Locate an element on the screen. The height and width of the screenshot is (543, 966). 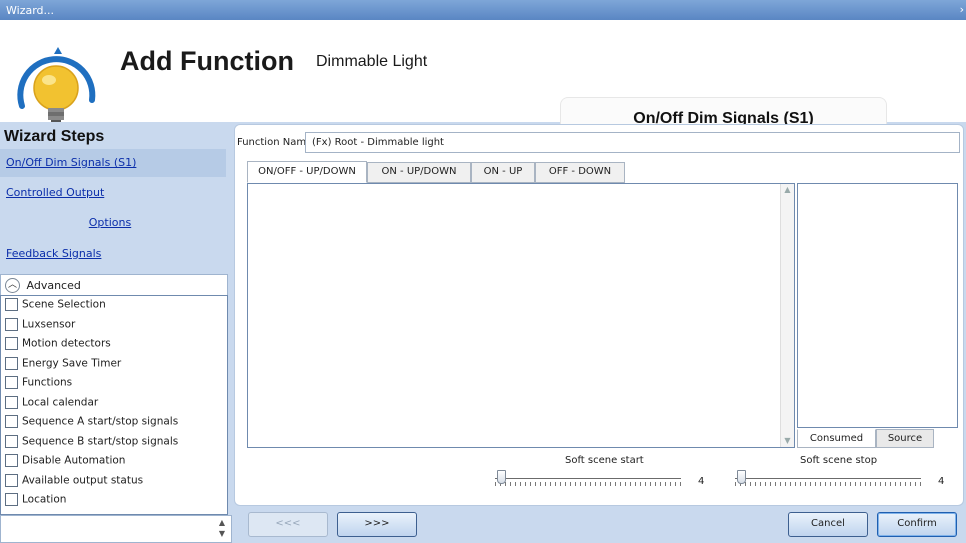
soft-scene-start-slider: 4 is located at coordinates (597, 481).